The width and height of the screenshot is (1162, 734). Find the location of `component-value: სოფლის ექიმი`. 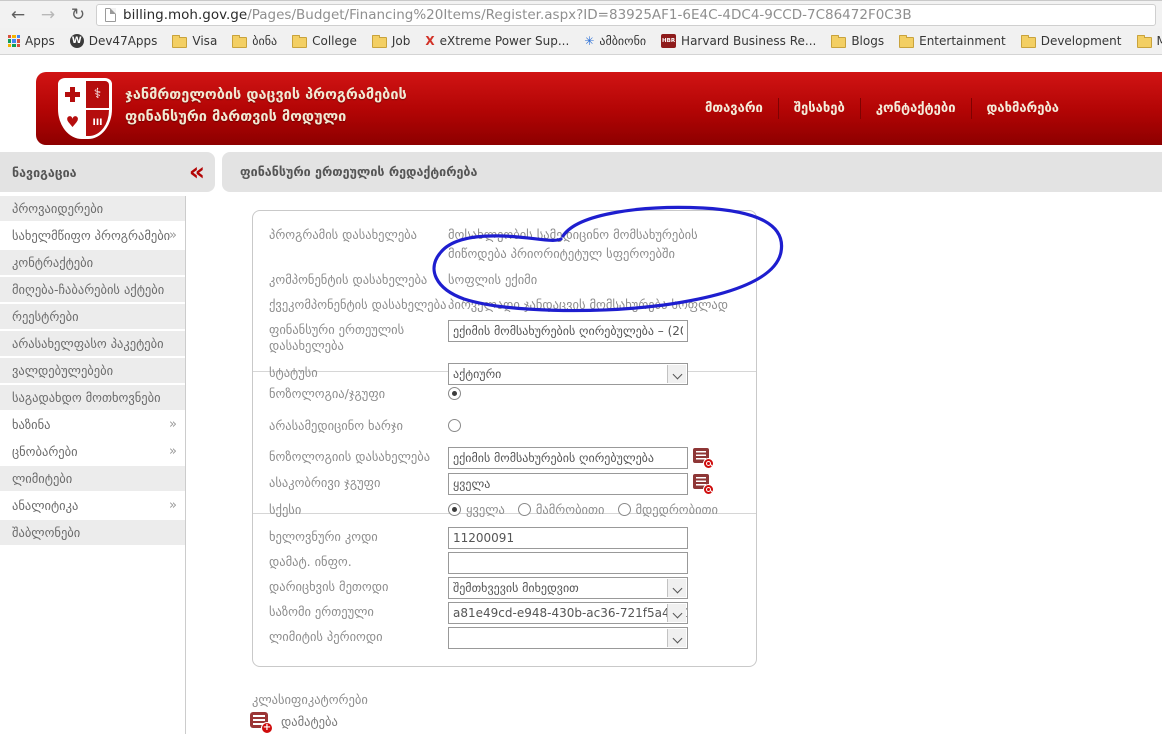

component-value: სოფლის ექიმი is located at coordinates (493, 279).